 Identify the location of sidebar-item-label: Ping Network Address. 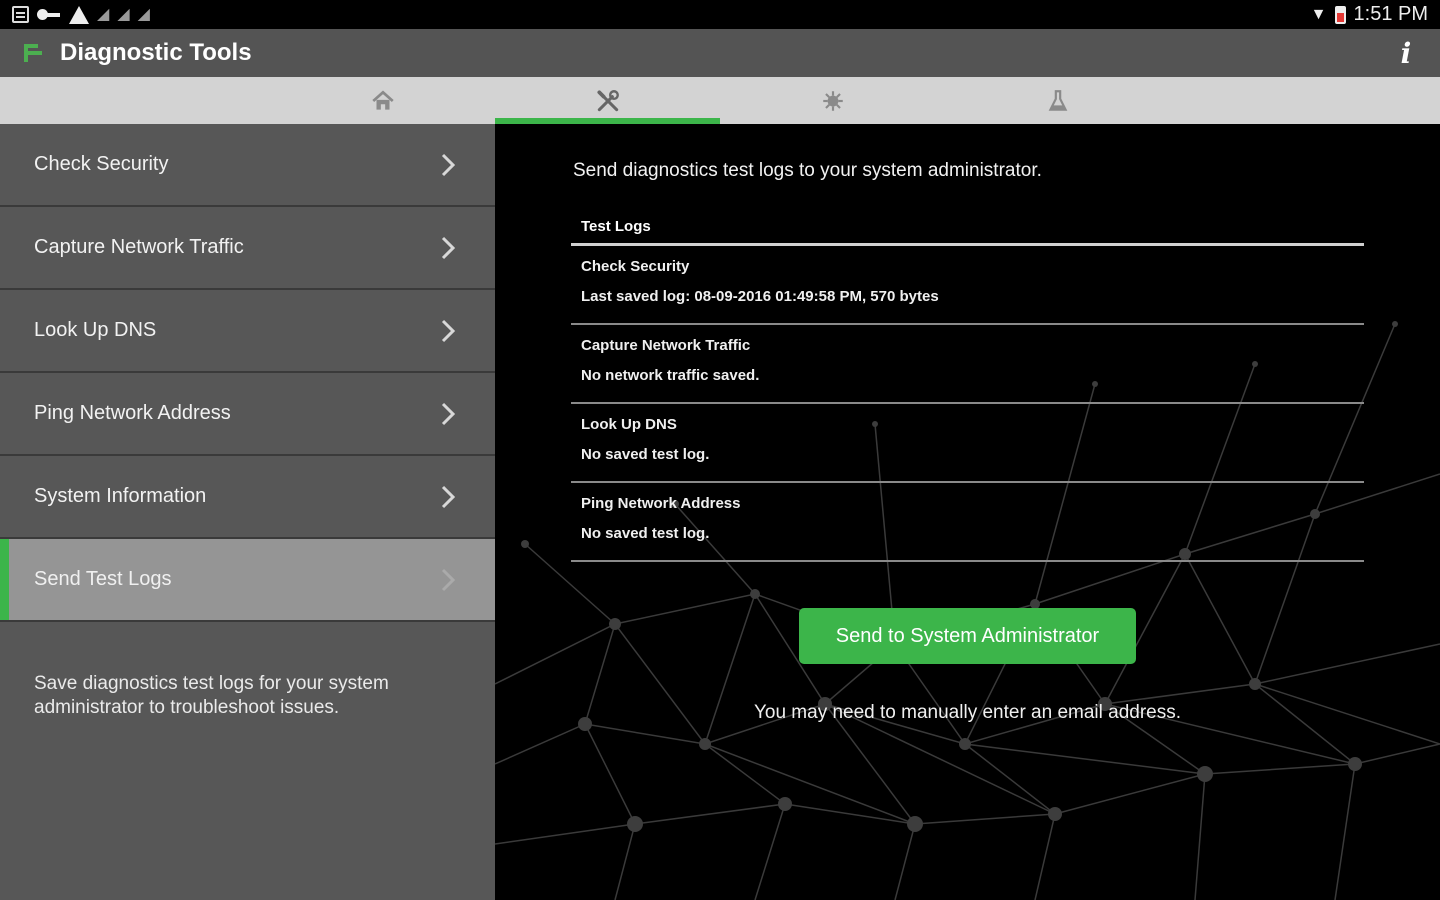
(132, 413).